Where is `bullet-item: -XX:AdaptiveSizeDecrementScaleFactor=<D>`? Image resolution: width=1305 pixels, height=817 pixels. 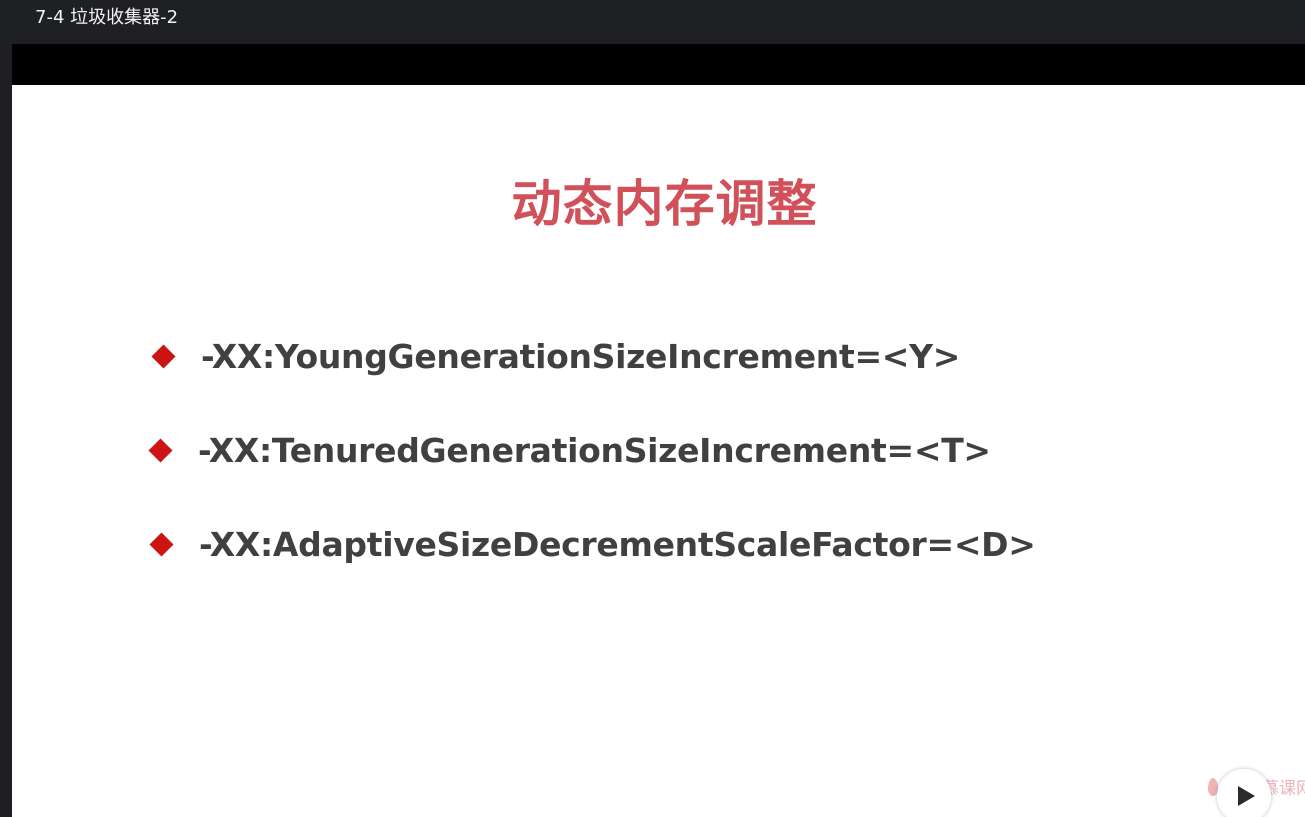 bullet-item: -XX:AdaptiveSizeDecrementScaleFactor=<D> is located at coordinates (592, 544).